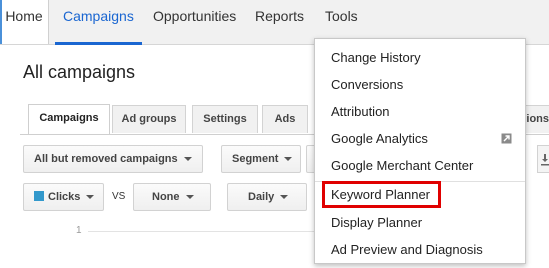  What do you see at coordinates (381, 194) in the screenshot?
I see `keyword-planner-highlight` at bounding box center [381, 194].